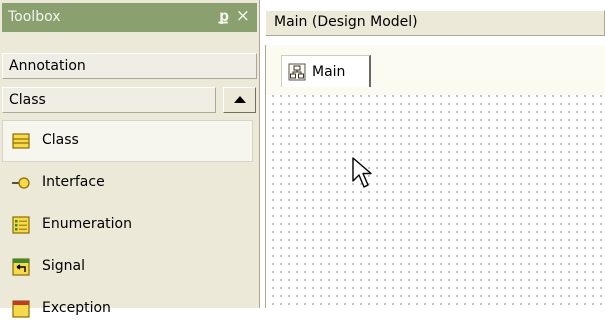  Describe the element at coordinates (64, 266) in the screenshot. I see `toolbox-item-label: Signal` at that location.